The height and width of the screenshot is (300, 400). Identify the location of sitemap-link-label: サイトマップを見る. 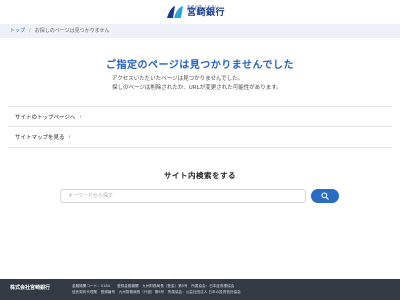
(40, 138).